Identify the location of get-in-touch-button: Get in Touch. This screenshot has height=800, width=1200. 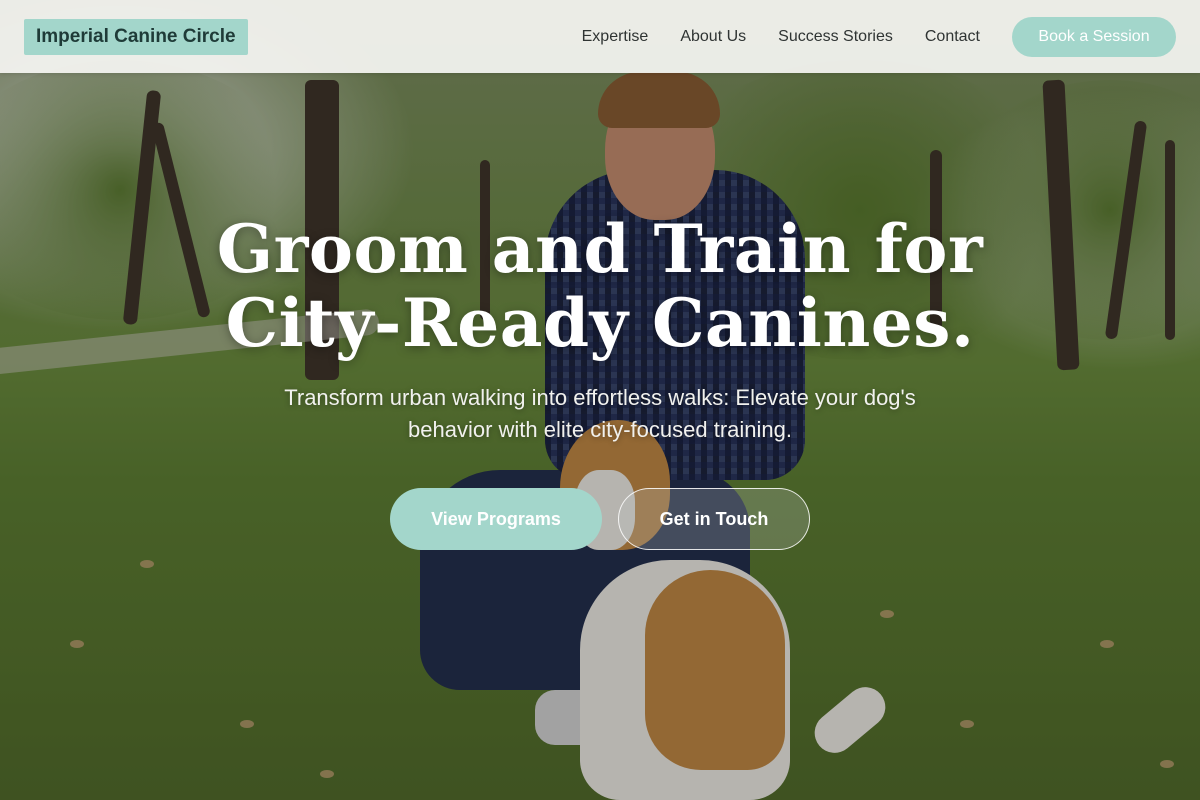
(714, 519).